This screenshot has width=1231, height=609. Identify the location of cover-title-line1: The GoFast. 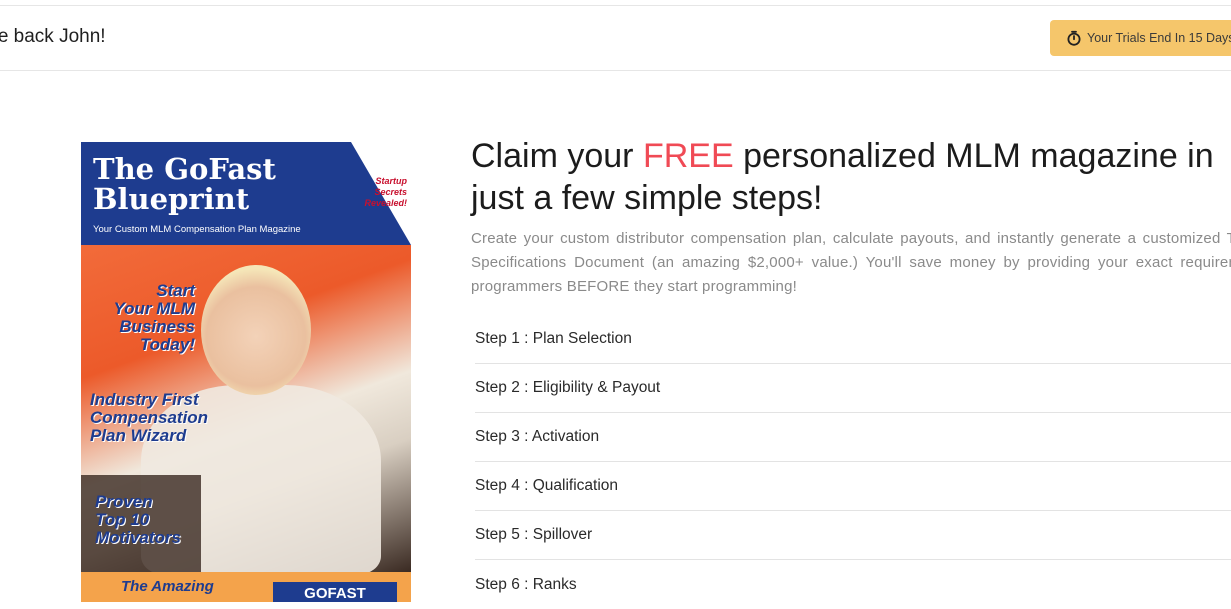
(184, 169).